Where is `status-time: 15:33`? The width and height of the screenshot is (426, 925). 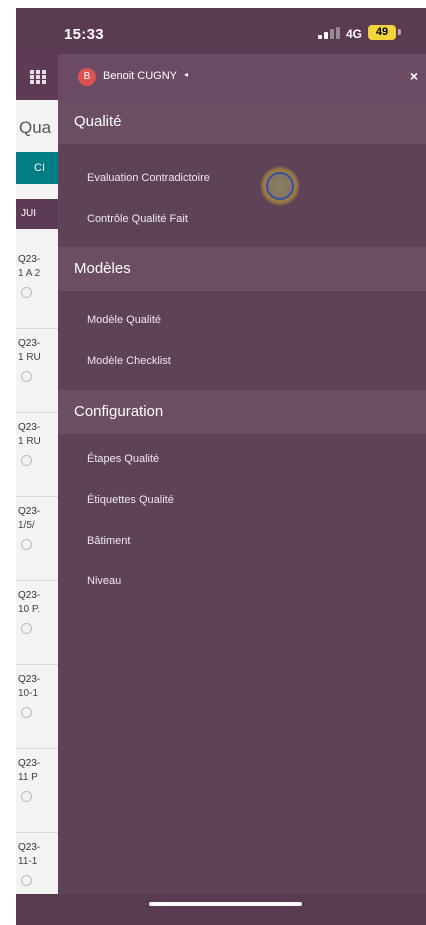
status-time: 15:33 is located at coordinates (84, 34).